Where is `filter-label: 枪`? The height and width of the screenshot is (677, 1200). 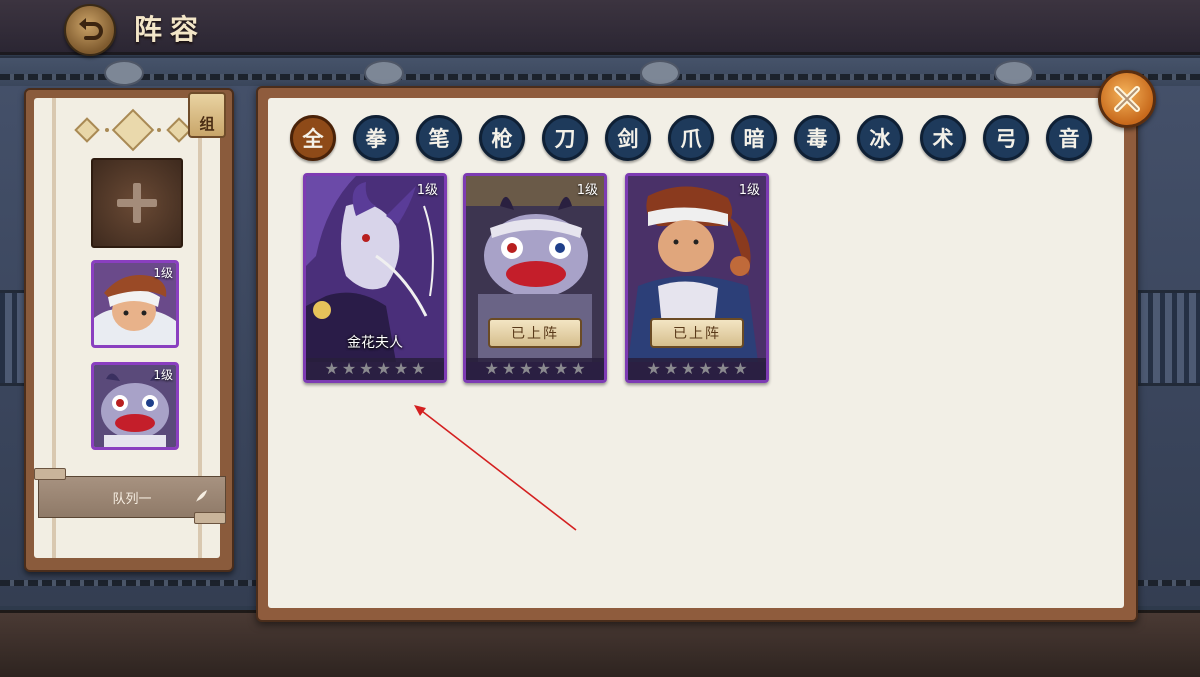 filter-label: 枪 is located at coordinates (502, 139).